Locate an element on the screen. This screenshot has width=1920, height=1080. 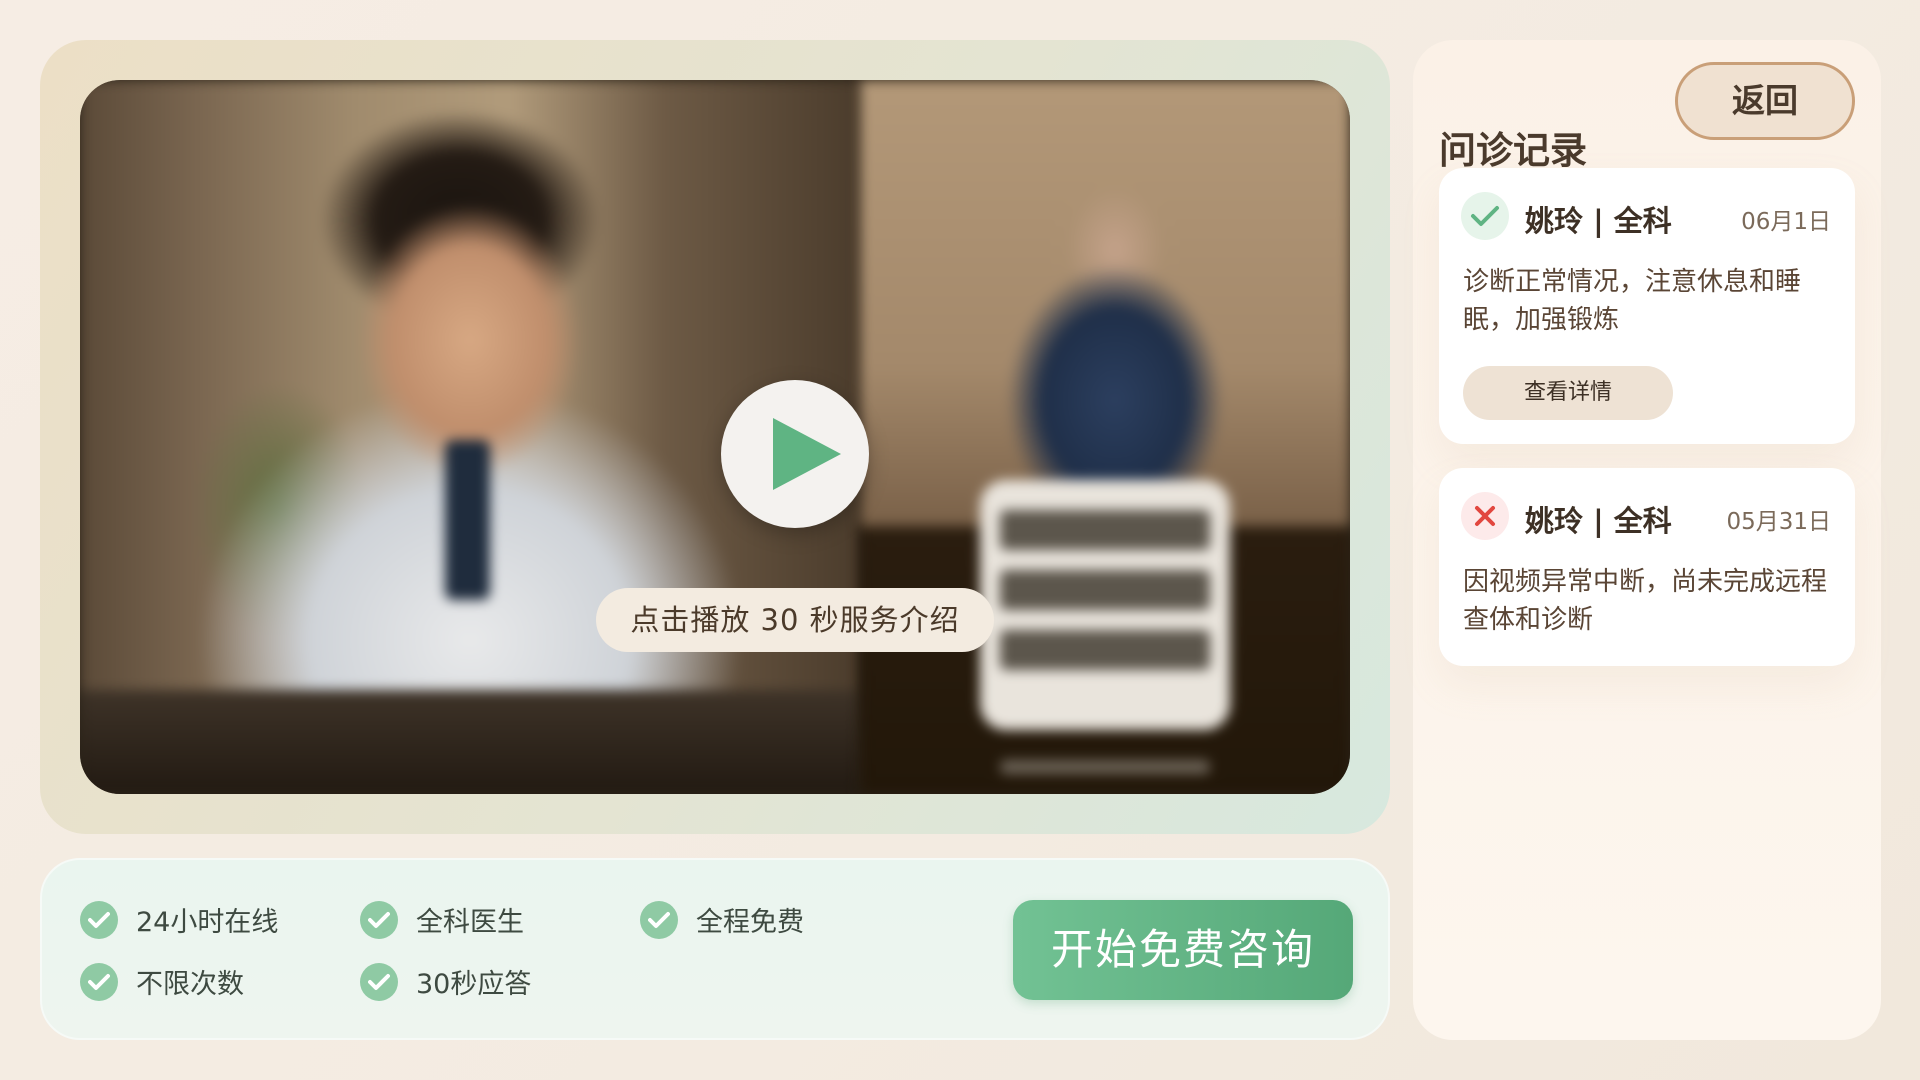
feature-item: 全程免费 is located at coordinates (722, 919).